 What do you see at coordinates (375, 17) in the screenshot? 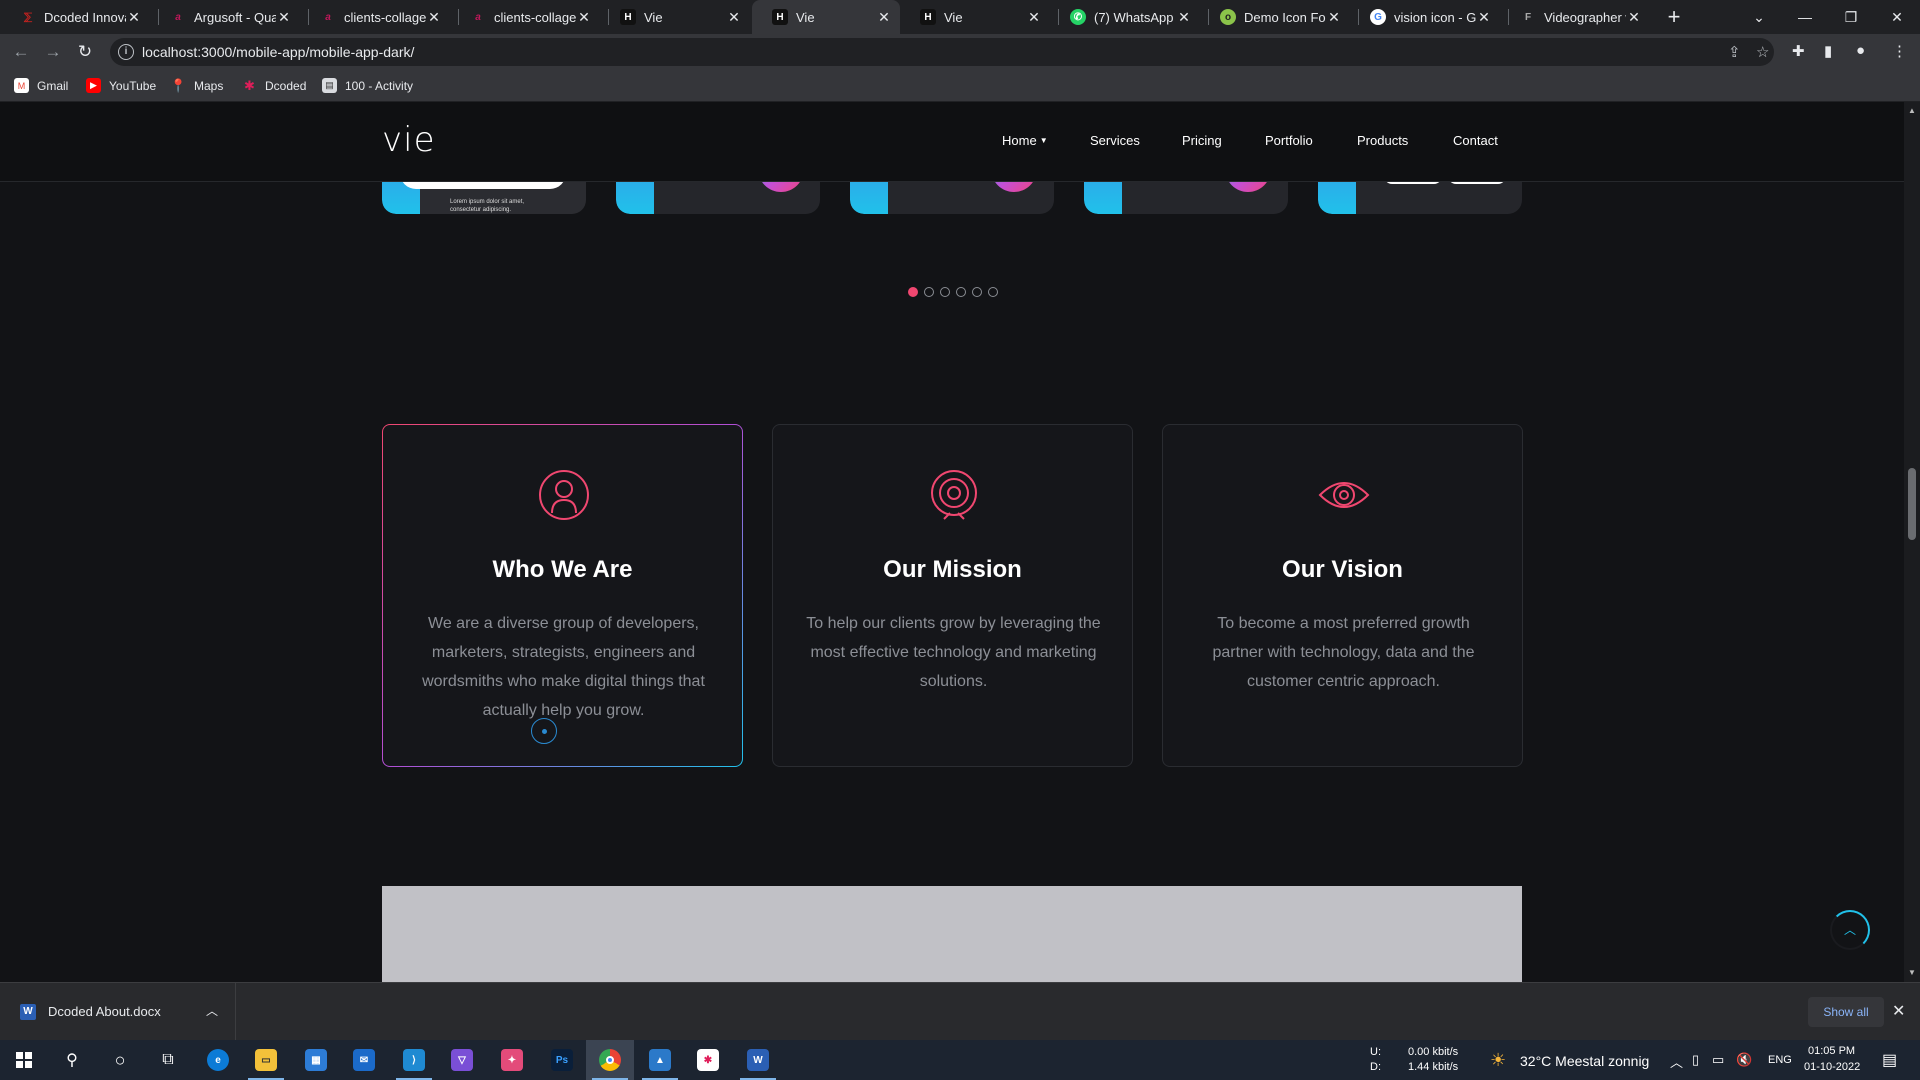
I see `tab-clients-collage-1: a clients-collage.p ✕` at bounding box center [375, 17].